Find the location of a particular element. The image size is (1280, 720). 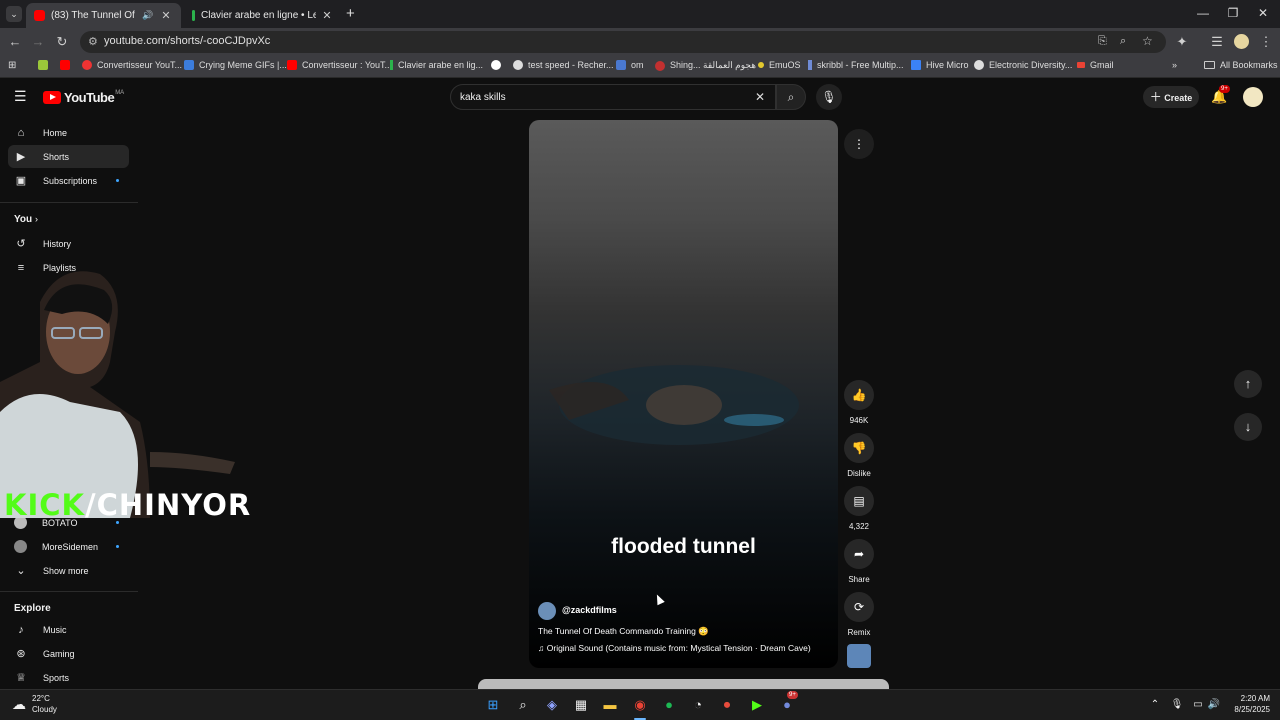

zoom-icon: ⌕ is located at coordinates (1123, 41).